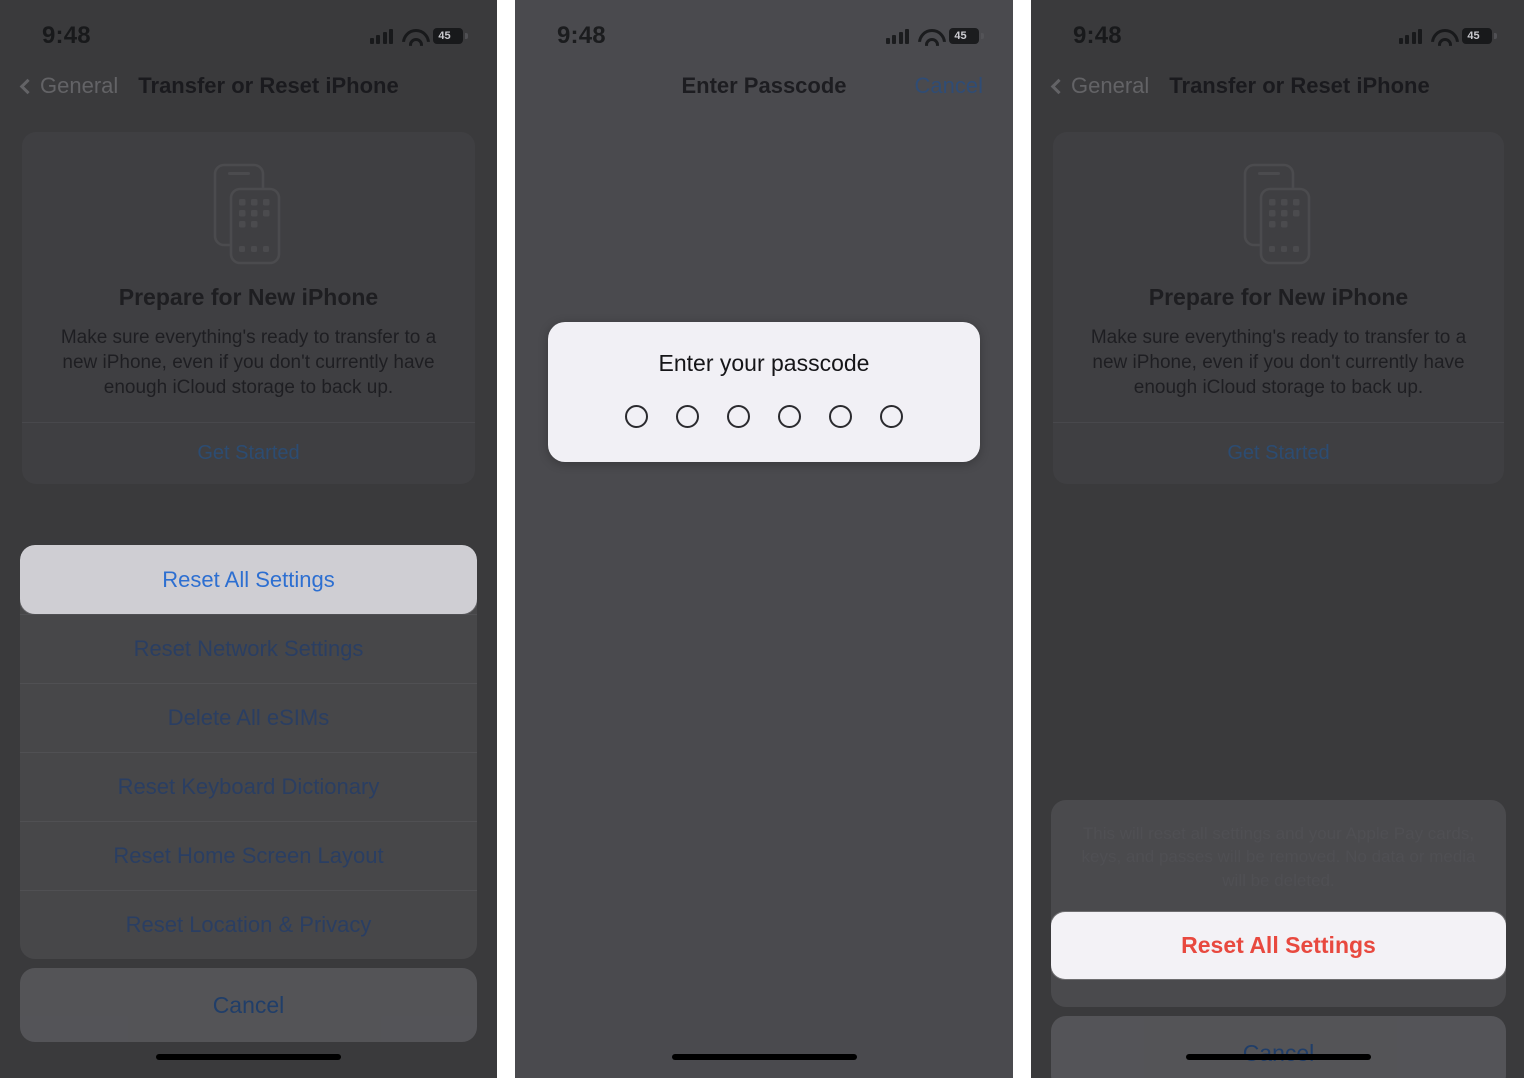  I want to click on action-sheet-item-delete-all-esims: Delete All eSIMs, so click(248, 717).